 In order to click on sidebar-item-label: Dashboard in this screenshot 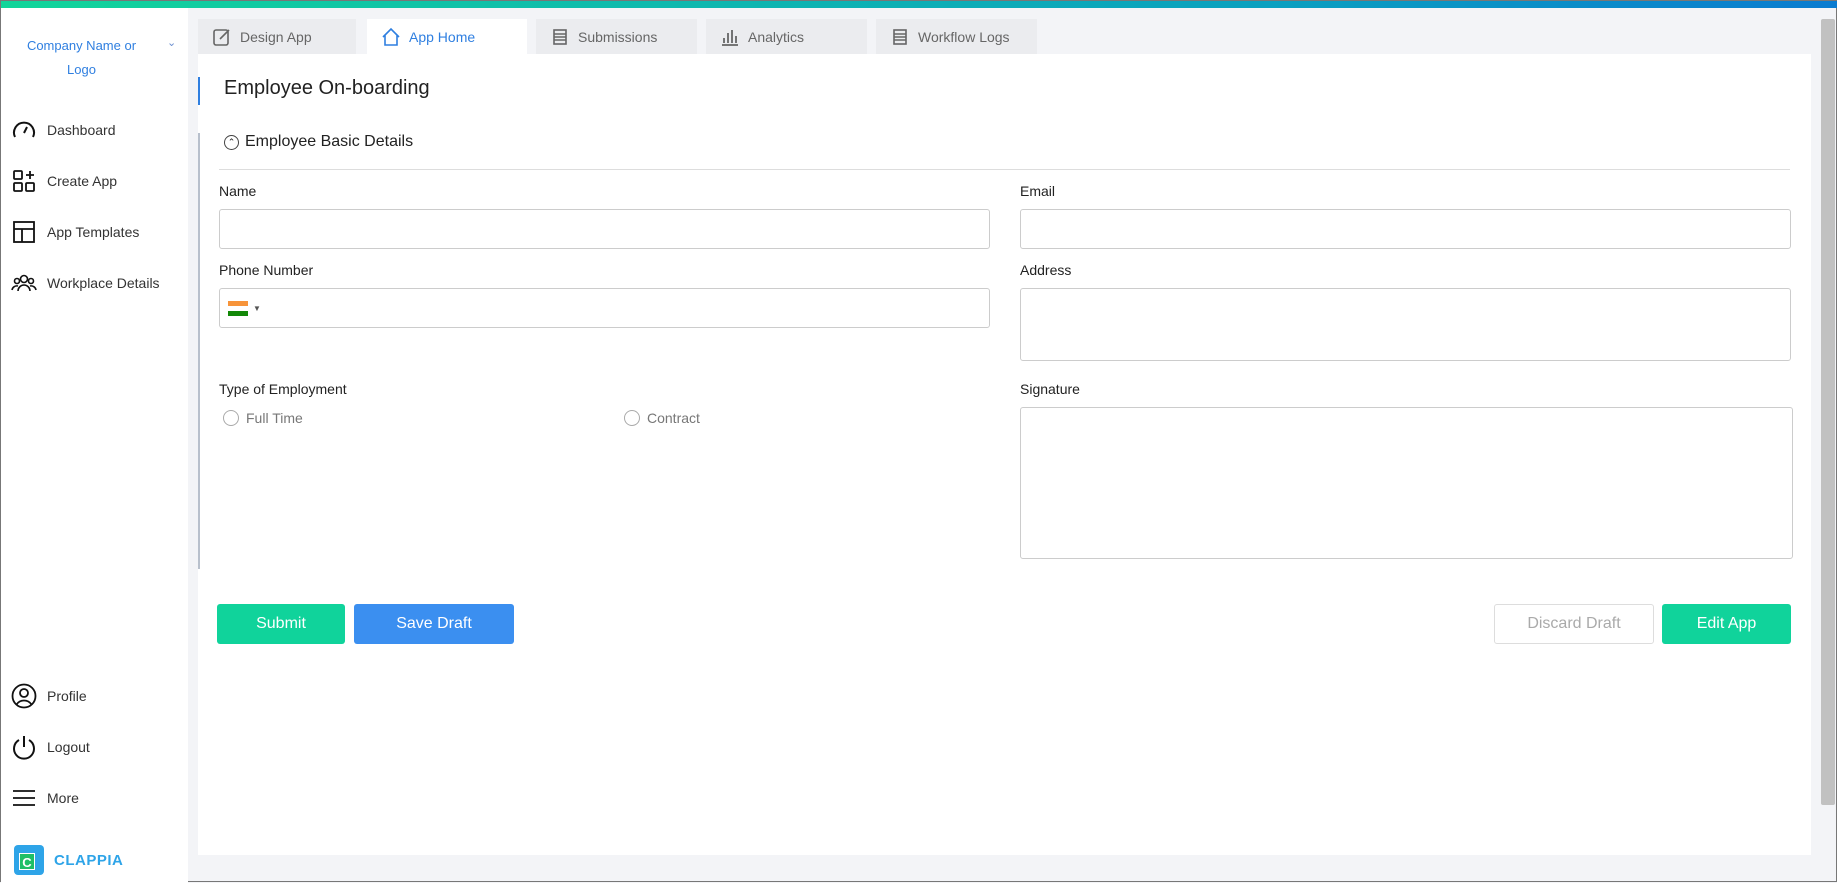, I will do `click(81, 130)`.